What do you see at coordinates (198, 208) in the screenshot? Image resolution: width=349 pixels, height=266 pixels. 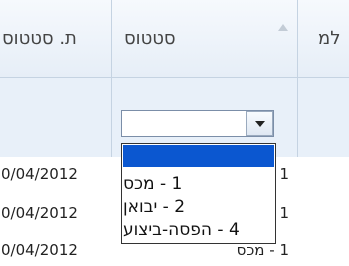 I see `dropdown-option-importer: 2 - יבואן` at bounding box center [198, 208].